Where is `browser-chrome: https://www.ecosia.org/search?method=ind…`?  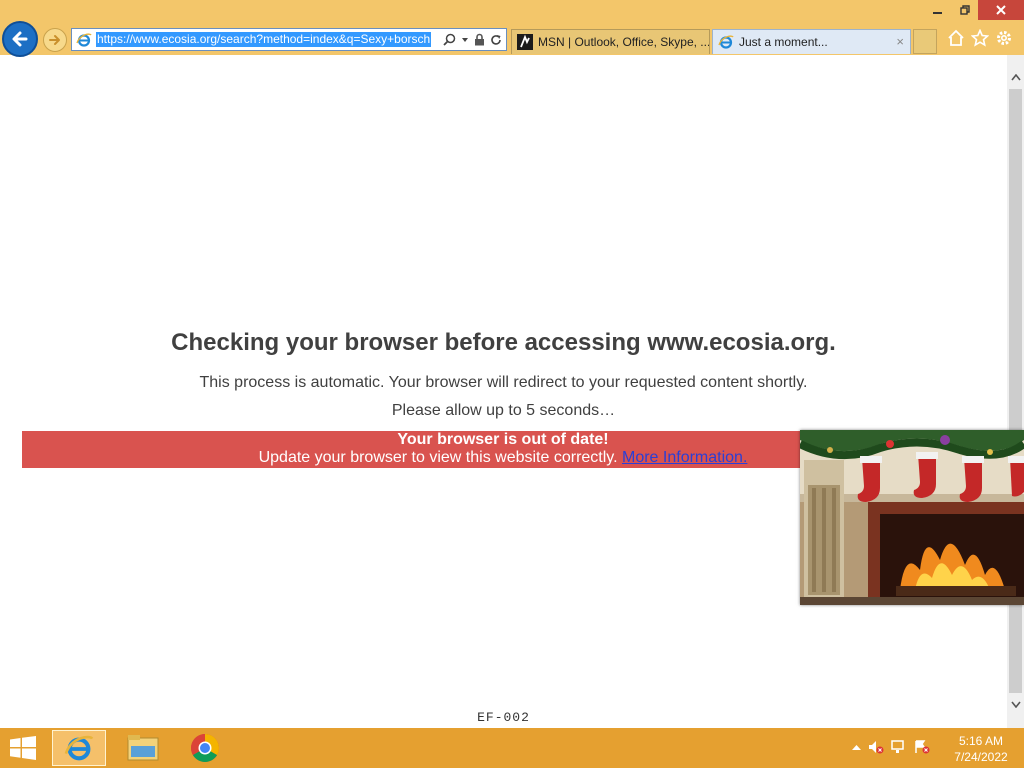 browser-chrome: https://www.ecosia.org/search?method=ind… is located at coordinates (512, 28).